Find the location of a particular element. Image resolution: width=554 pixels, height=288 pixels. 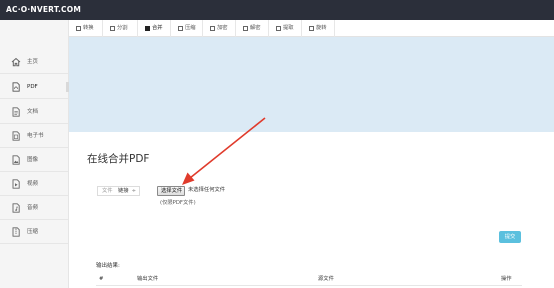

archive-icon is located at coordinates (16, 232).